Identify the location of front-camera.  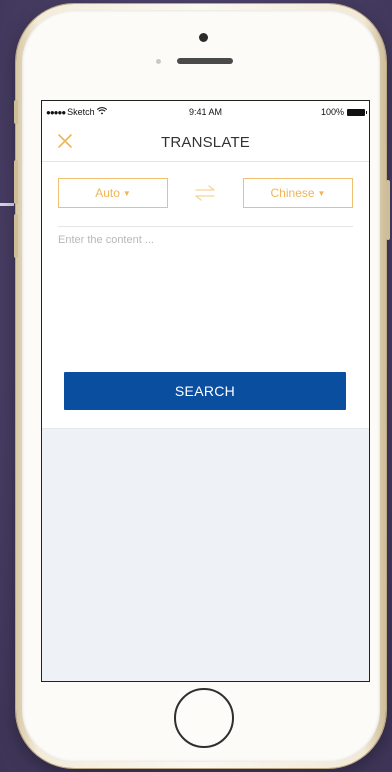
(203, 37).